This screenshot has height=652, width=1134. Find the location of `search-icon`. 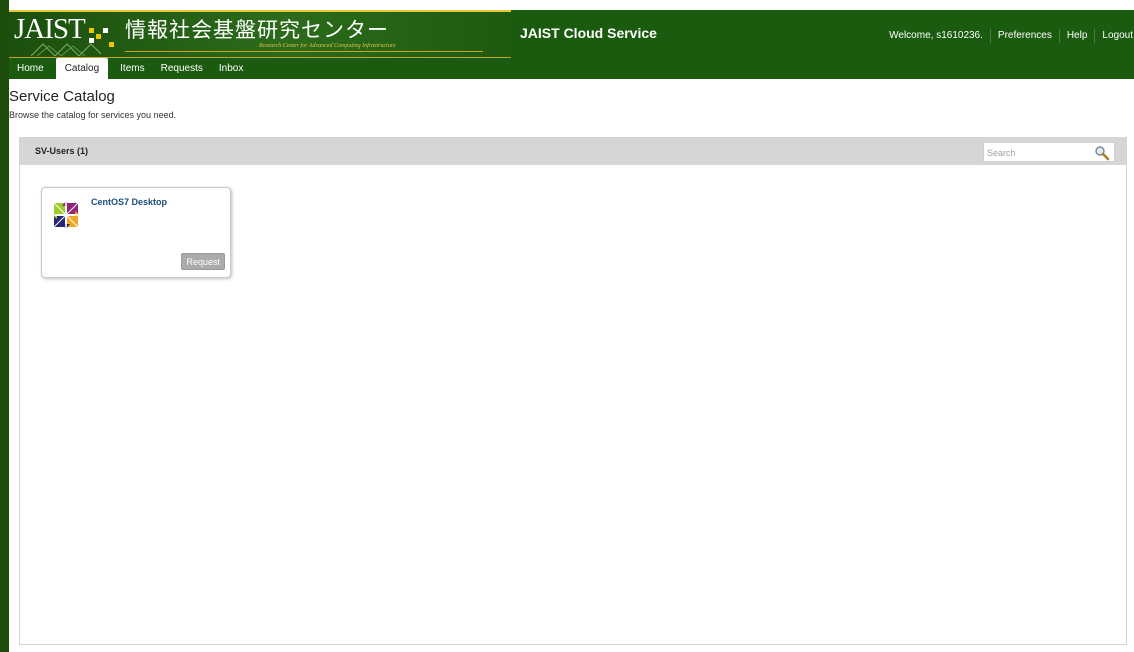

search-icon is located at coordinates (1102, 153).